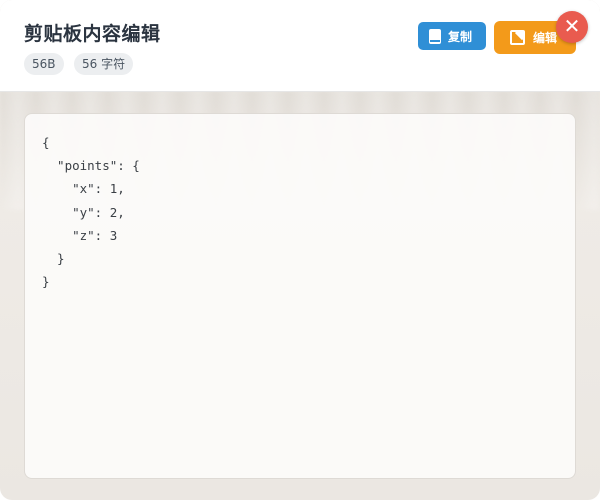 This screenshot has height=500, width=600. What do you see at coordinates (460, 36) in the screenshot?
I see `copy-button-label: 复制` at bounding box center [460, 36].